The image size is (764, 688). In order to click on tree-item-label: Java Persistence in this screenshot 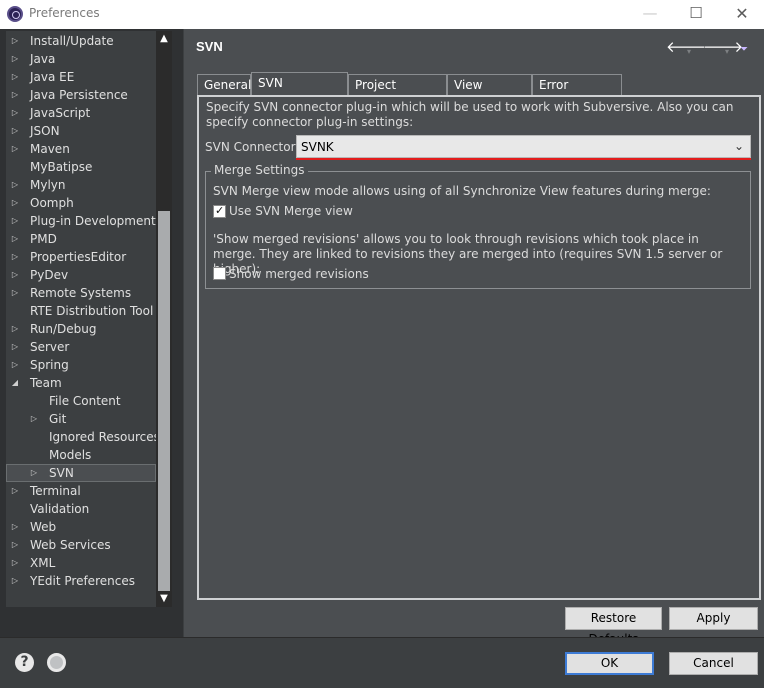, I will do `click(79, 95)`.